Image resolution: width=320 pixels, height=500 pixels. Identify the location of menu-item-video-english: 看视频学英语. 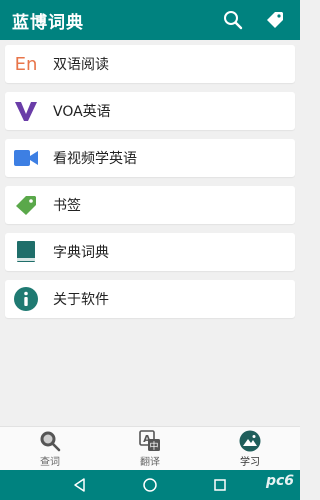
(150, 158).